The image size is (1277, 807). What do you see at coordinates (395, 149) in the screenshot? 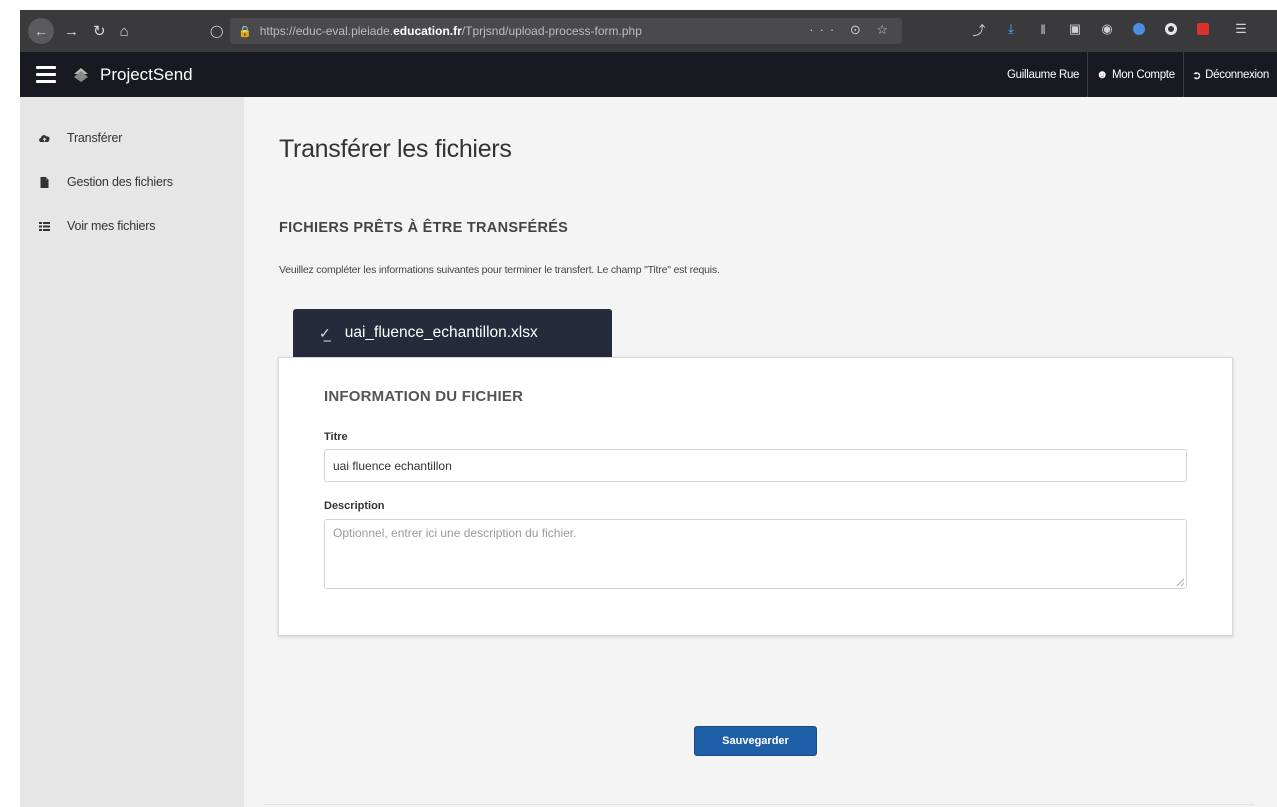
I see `page-title: Transférer les fichiers` at bounding box center [395, 149].